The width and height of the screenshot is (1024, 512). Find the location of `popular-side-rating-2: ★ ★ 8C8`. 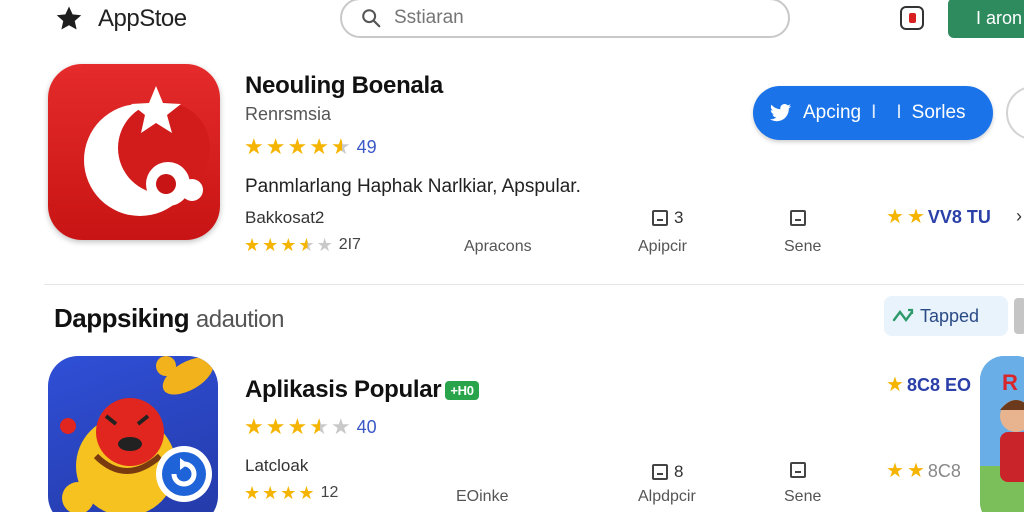

popular-side-rating-2: ★ ★ 8C8 is located at coordinates (923, 471).